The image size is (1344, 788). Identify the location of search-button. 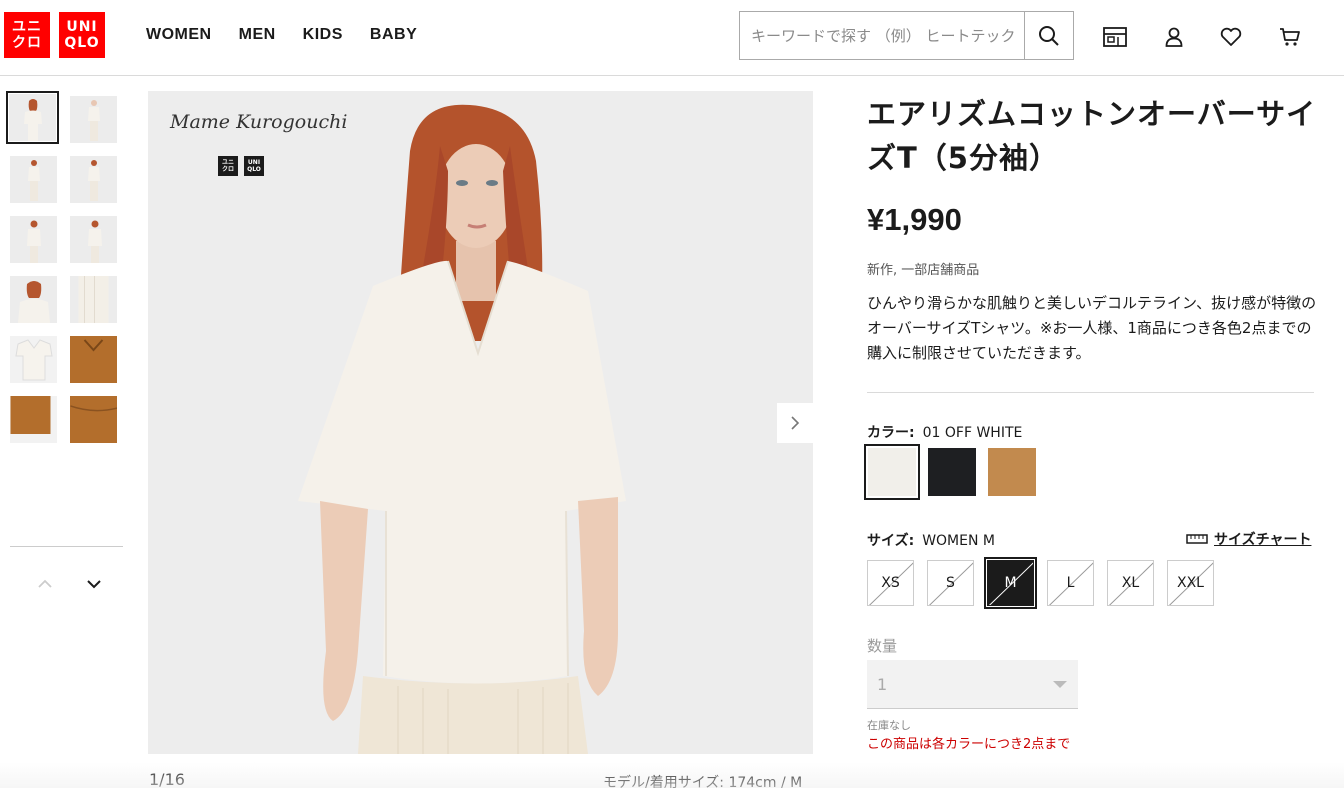
(1048, 35).